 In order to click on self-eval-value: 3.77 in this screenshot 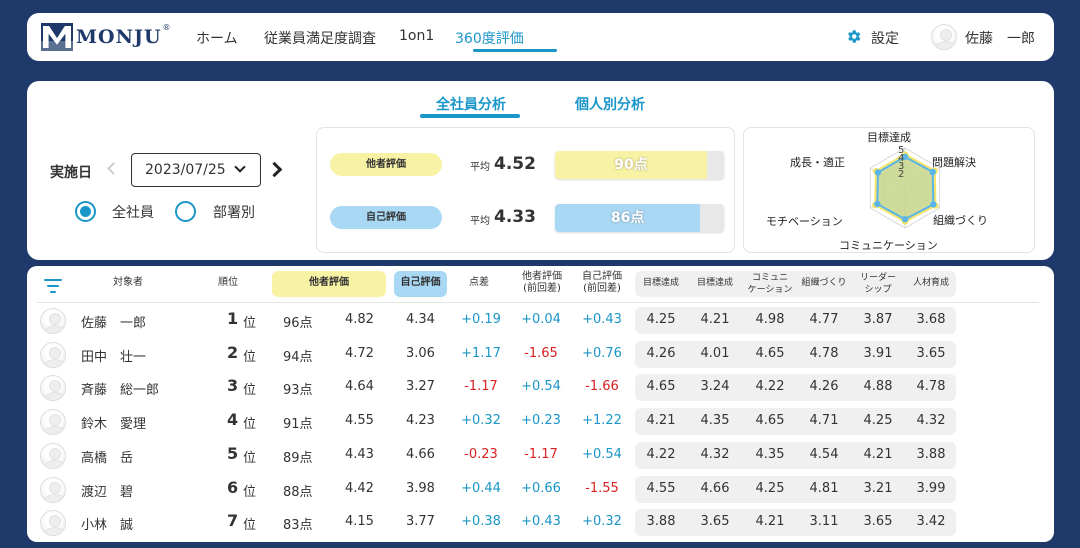, I will do `click(420, 522)`.